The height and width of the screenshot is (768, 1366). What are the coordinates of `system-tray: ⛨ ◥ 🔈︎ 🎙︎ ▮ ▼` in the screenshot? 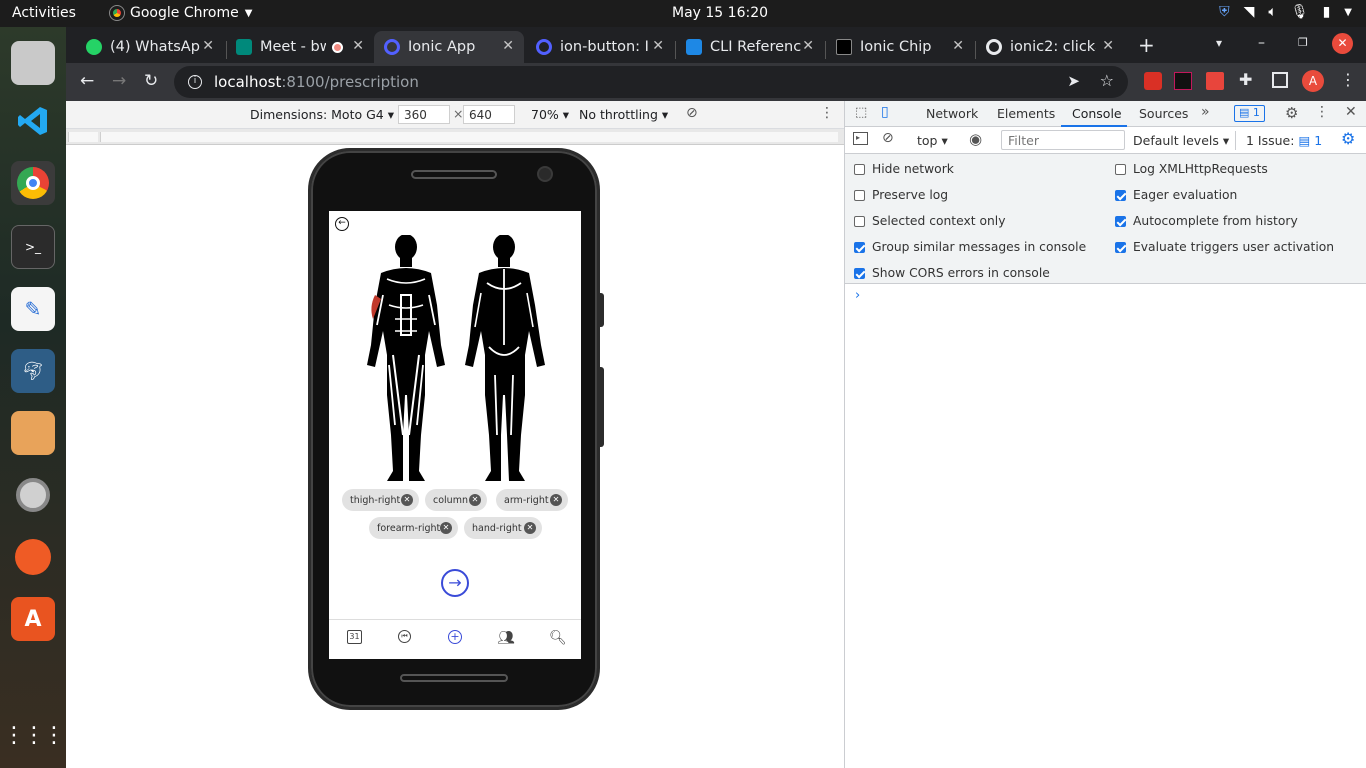 It's located at (1285, 12).